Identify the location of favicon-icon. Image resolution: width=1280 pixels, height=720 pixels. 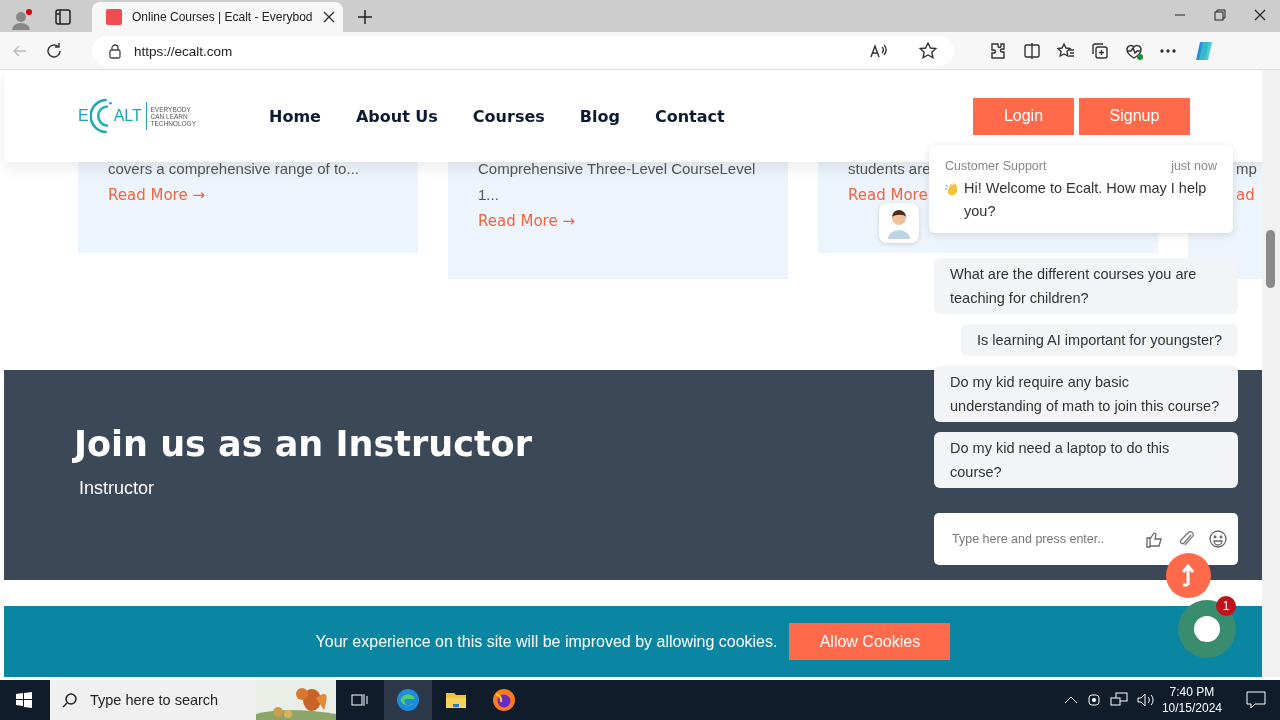
(114, 17).